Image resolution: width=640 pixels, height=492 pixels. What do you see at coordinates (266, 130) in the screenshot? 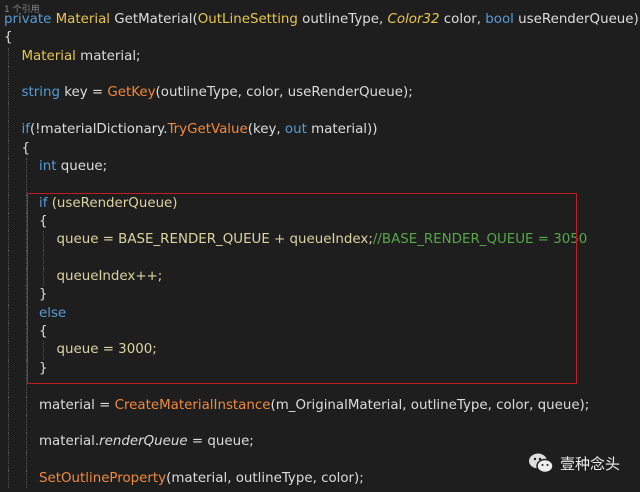
I see `code-token: (key,` at bounding box center [266, 130].